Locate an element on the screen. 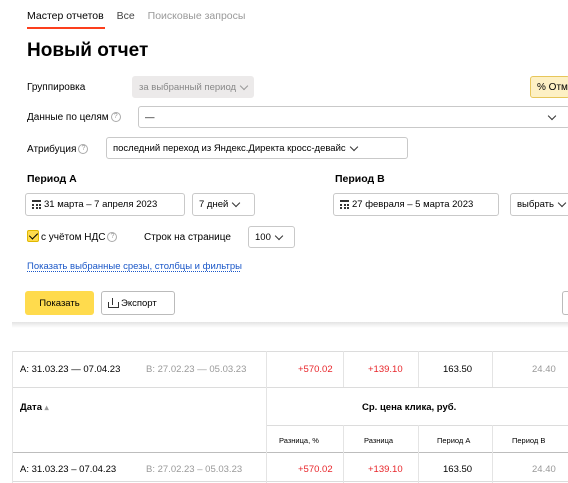 The image size is (568, 483). rows-per-page-label: Строк на странице is located at coordinates (187, 237).